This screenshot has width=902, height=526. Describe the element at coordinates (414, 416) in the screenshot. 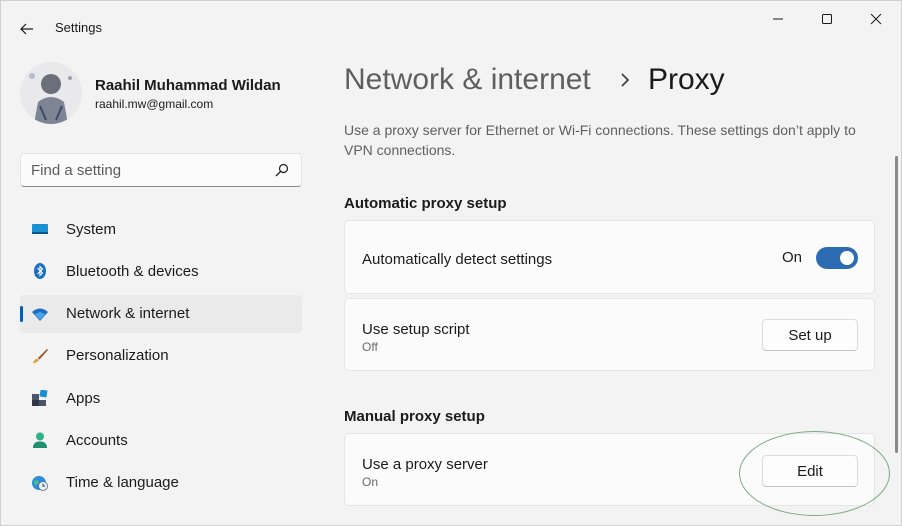

I see `section-title-manual: Manual proxy setup` at that location.